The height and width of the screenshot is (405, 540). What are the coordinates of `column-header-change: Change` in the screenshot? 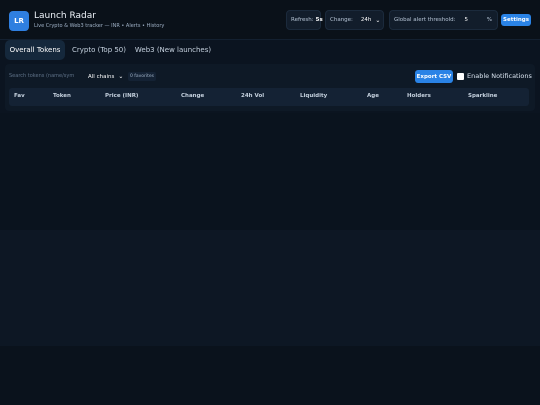 It's located at (192, 96).